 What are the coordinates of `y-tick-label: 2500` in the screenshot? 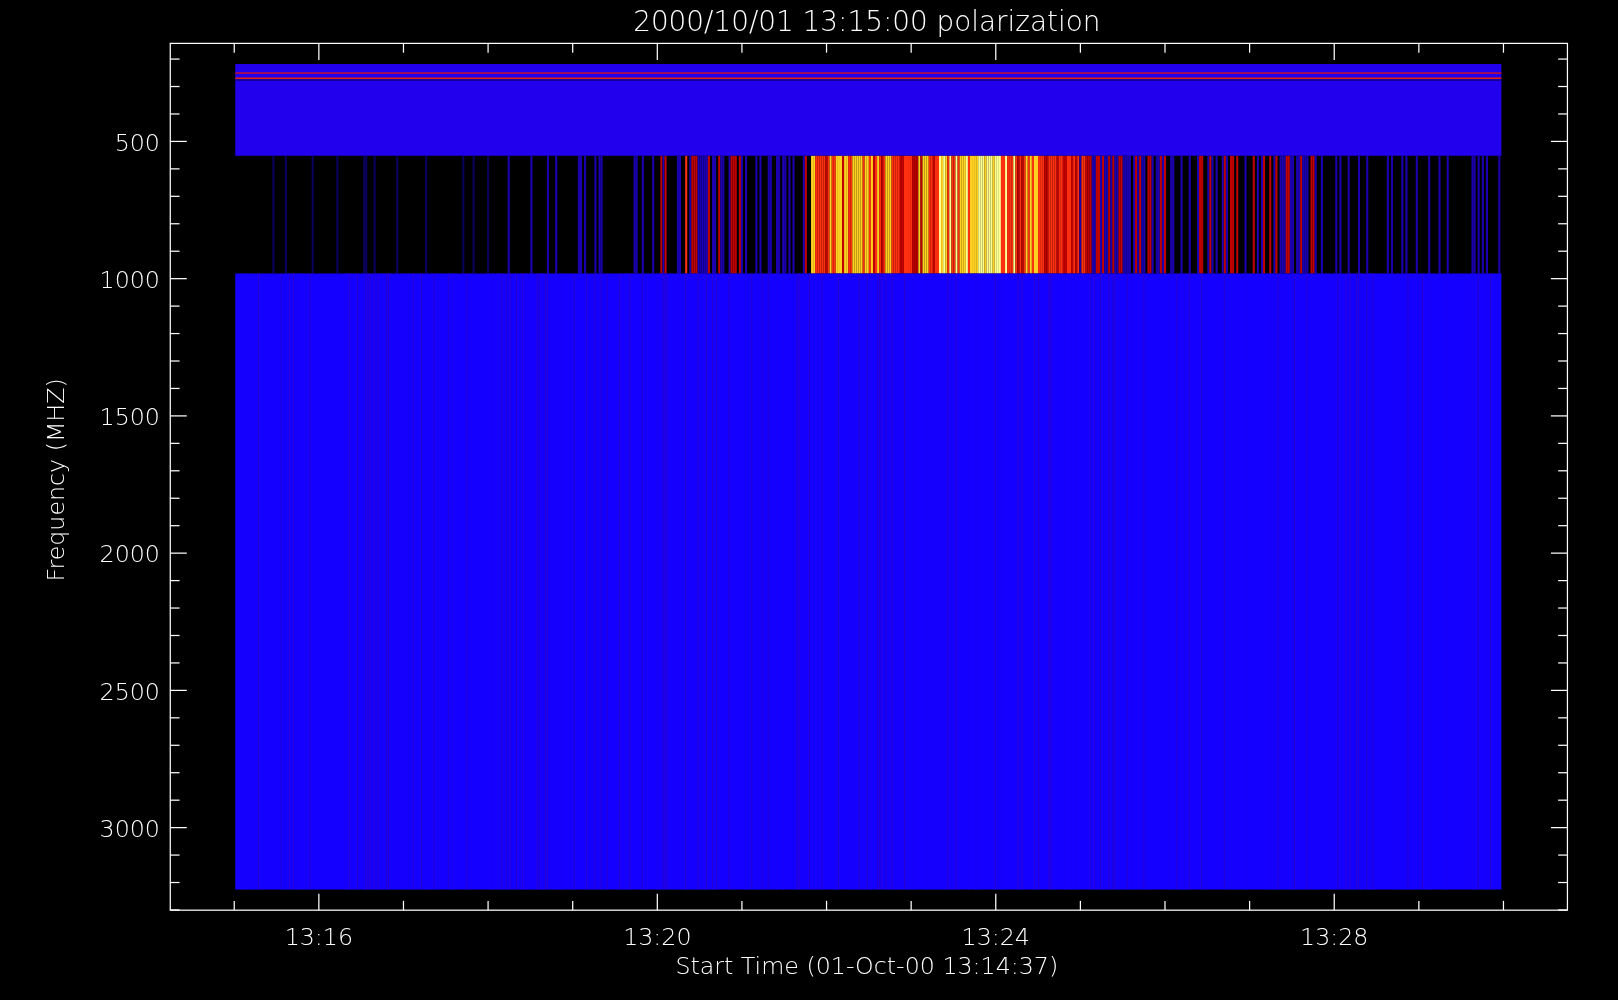 It's located at (129, 691).